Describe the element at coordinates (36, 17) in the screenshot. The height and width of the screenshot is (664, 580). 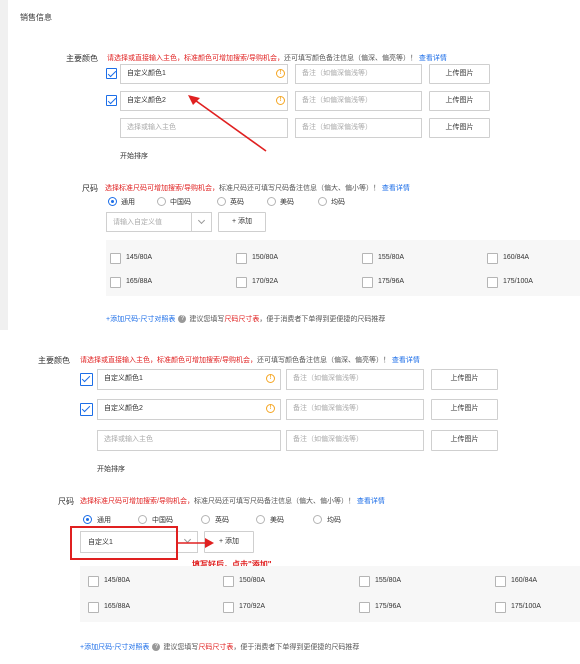
I see `section-title: 销售信息` at that location.